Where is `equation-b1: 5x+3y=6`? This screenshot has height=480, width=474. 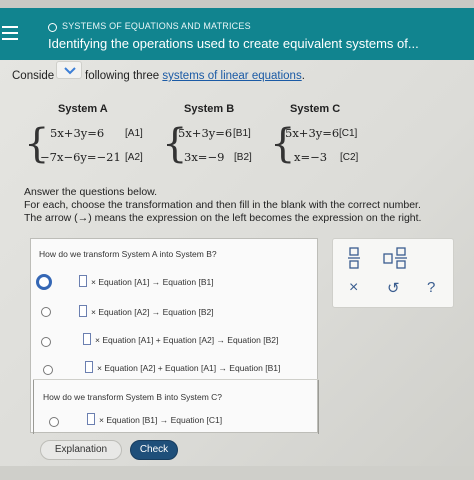 equation-b1: 5x+3y=6 is located at coordinates (205, 133).